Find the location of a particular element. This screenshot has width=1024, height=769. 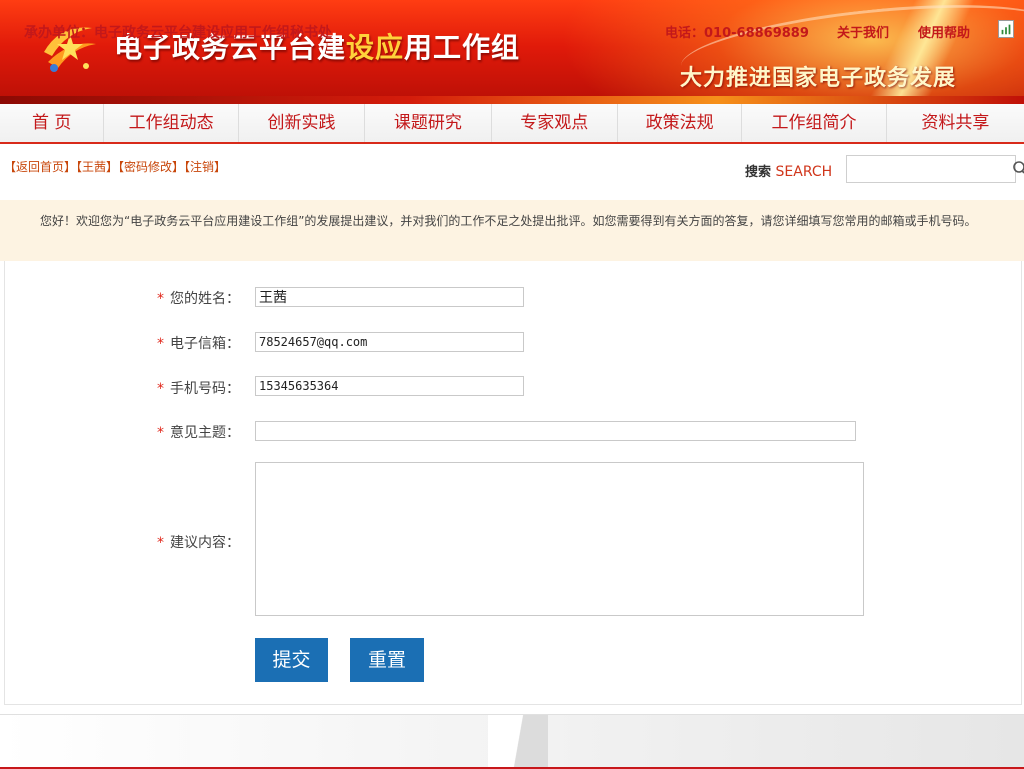

subject-field is located at coordinates (555, 431).